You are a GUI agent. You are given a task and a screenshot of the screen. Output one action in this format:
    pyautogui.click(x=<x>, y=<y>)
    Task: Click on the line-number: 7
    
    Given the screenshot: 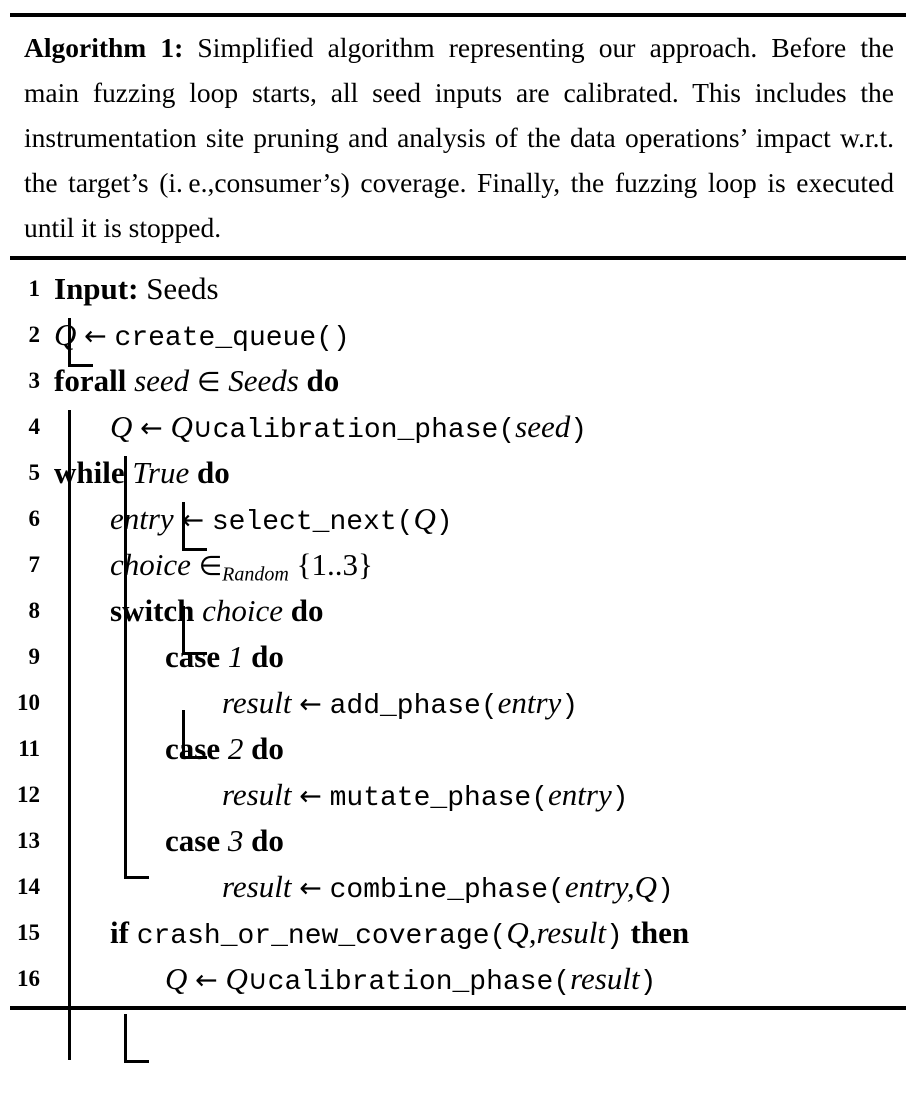 What is the action you would take?
    pyautogui.click(x=34, y=564)
    